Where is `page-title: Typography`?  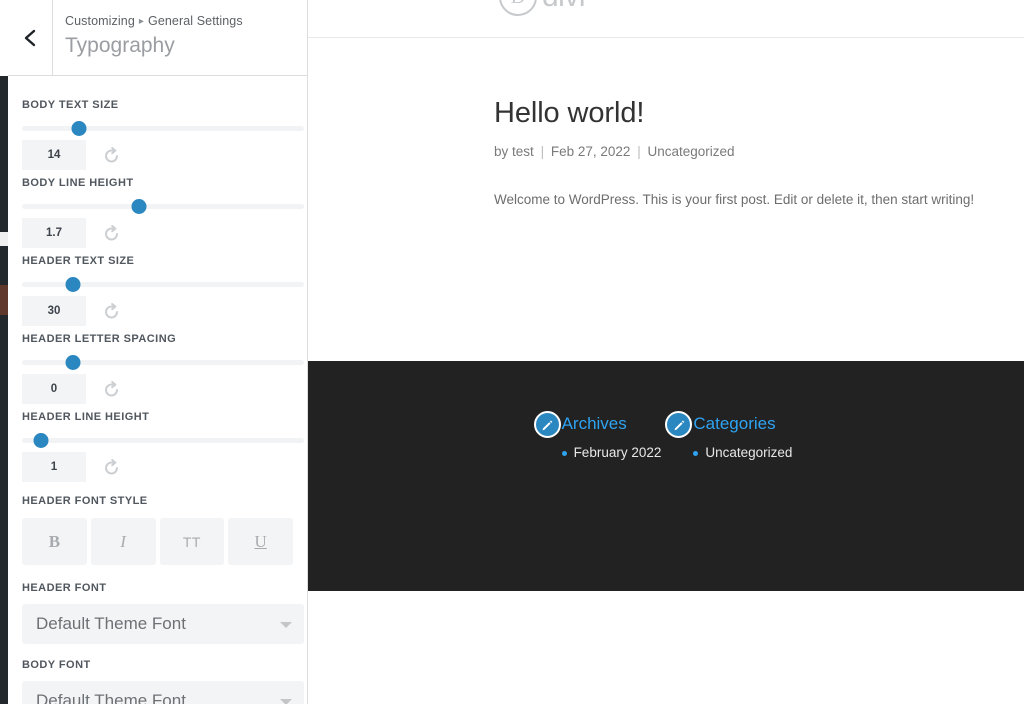 page-title: Typography is located at coordinates (120, 45).